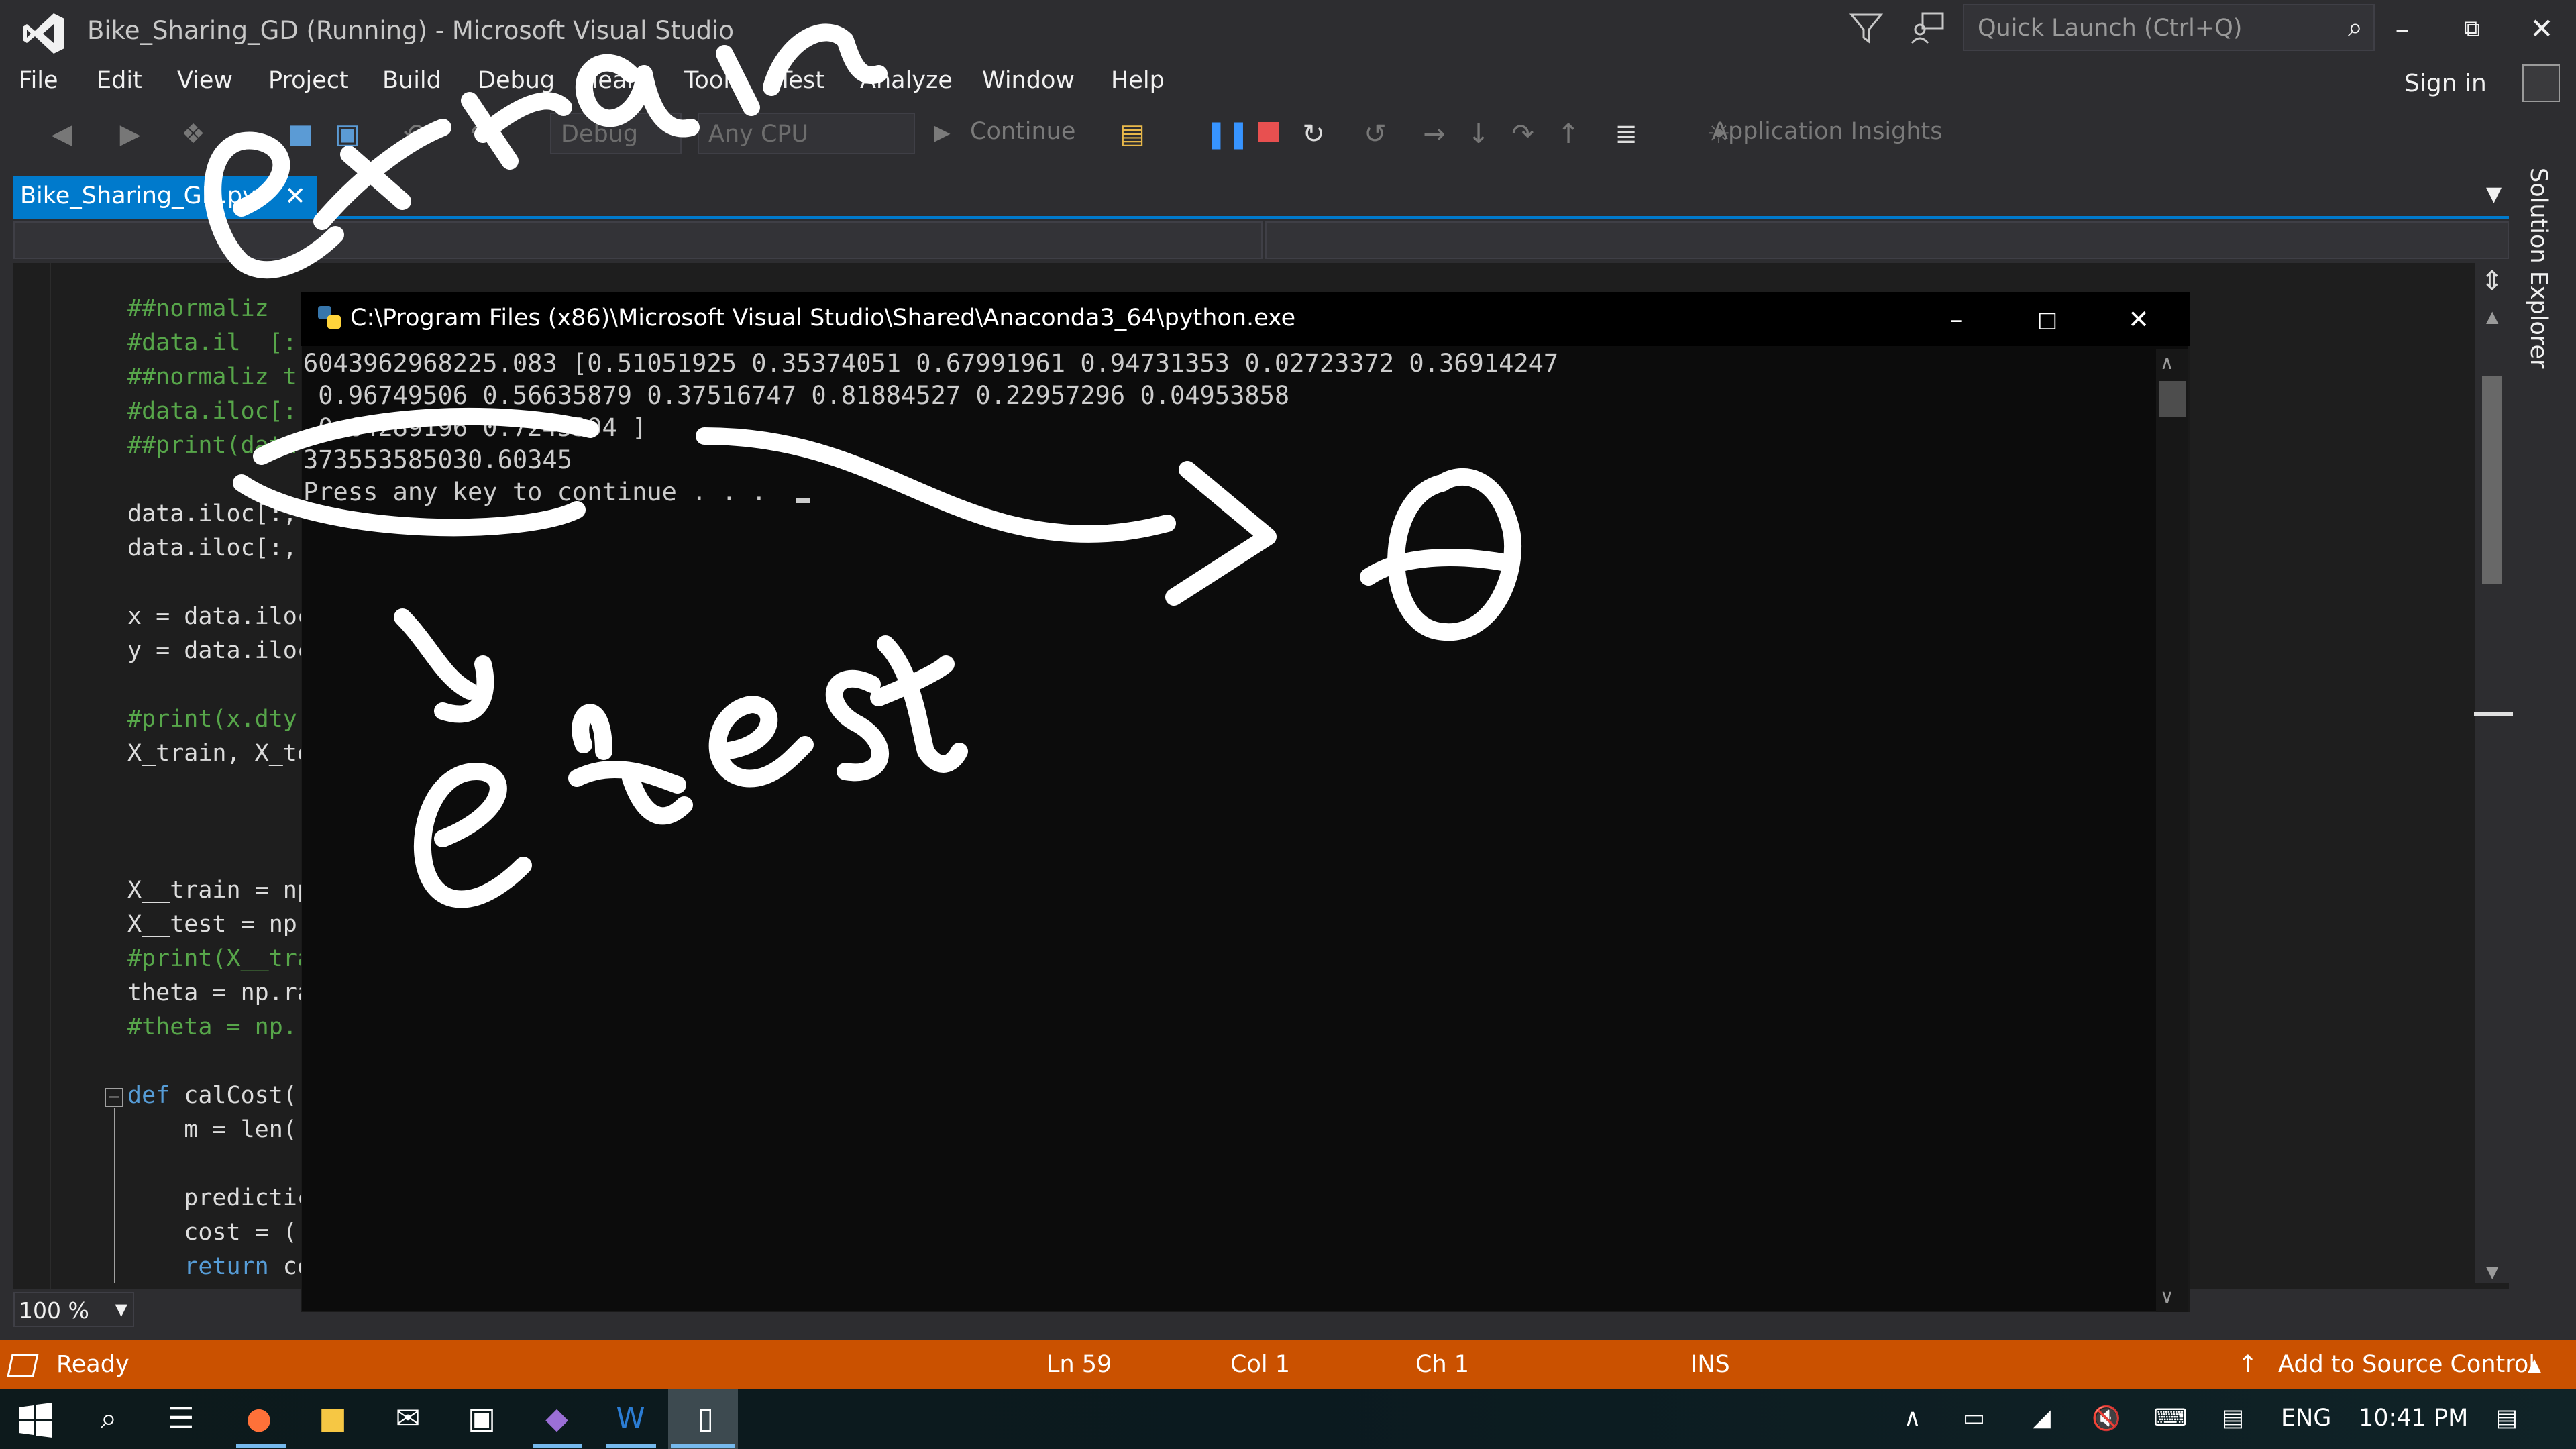  I want to click on wifi-icon: ◢, so click(2042, 1418).